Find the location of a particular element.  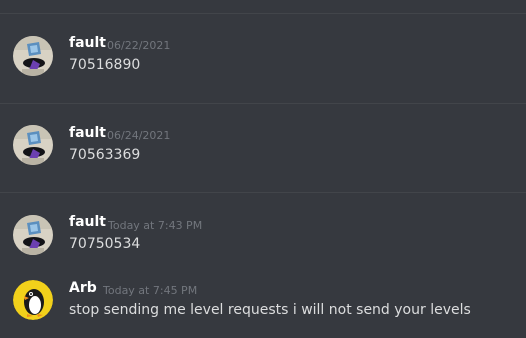

message-timestamp: 06/24/2021 is located at coordinates (139, 135).